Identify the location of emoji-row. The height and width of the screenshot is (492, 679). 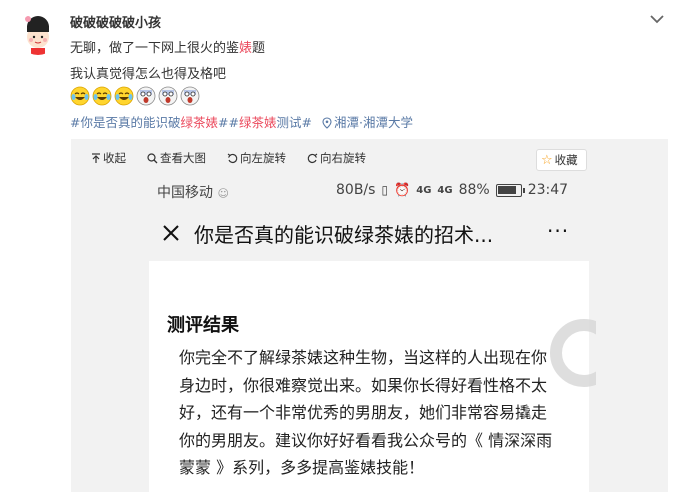
(135, 96).